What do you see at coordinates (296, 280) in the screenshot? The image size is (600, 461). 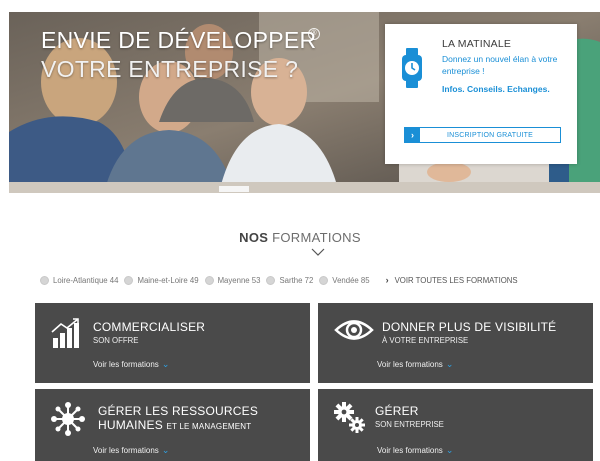 I see `region-label: Sarthe 72` at bounding box center [296, 280].